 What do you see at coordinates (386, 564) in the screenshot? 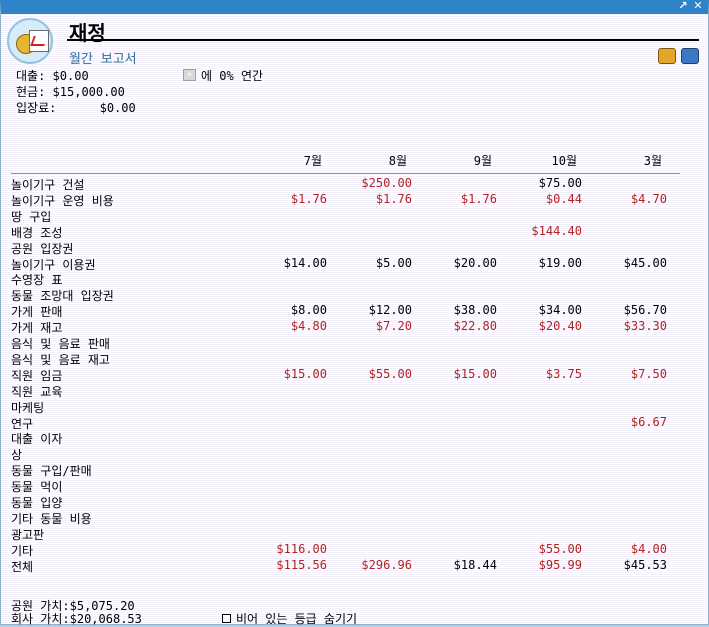
I see `row-value: $296.96` at bounding box center [386, 564].